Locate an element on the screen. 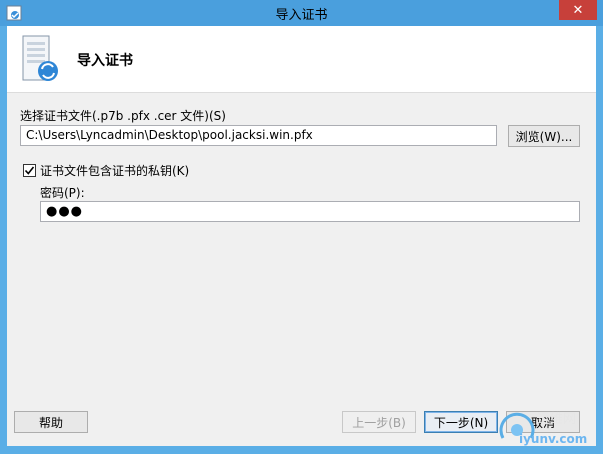 The image size is (603, 454). checkmark-icon is located at coordinates (29, 170).